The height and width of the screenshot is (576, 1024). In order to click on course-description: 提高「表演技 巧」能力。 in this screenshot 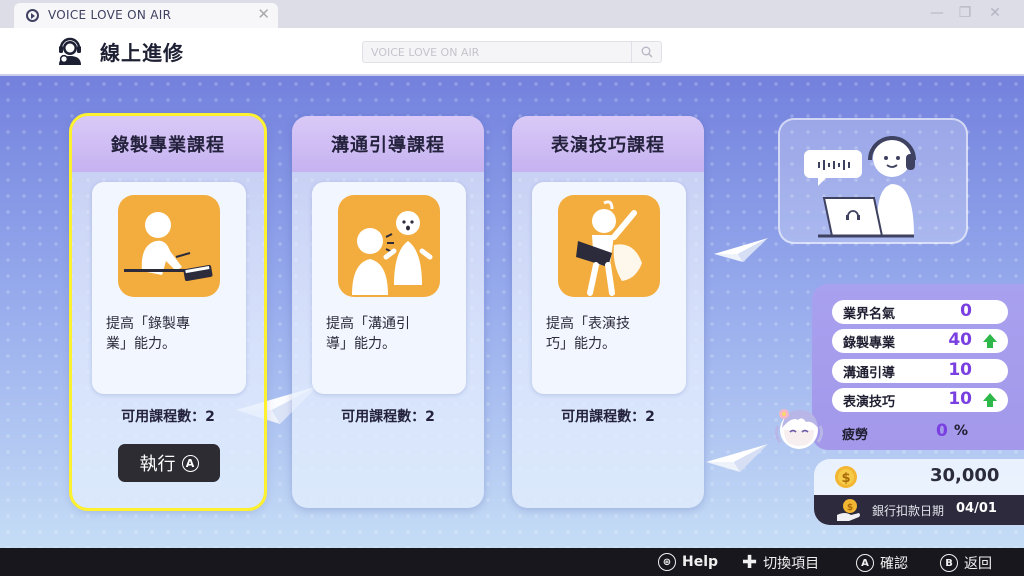, I will do `click(612, 334)`.